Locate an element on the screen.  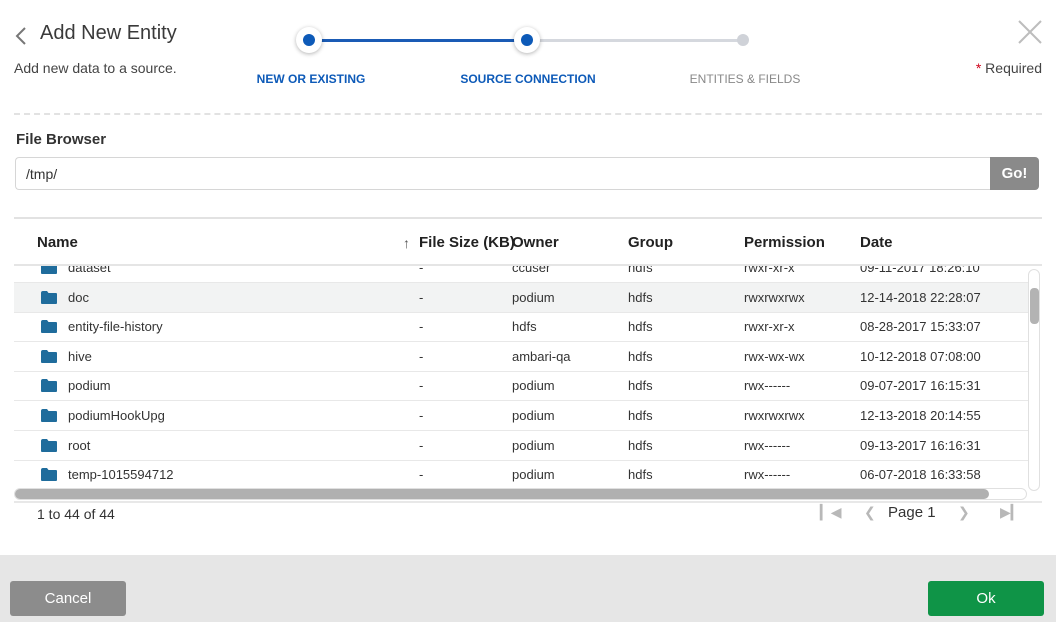
cell-date: 09-07-2017 16:15:31 is located at coordinates (920, 386).